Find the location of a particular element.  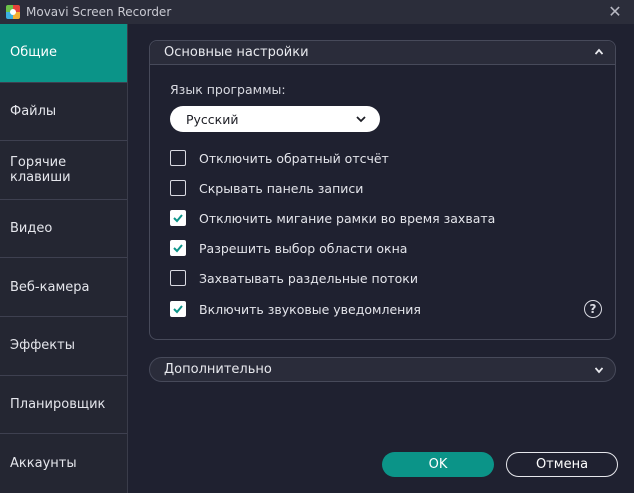

sidebar-item-label: Планировщик is located at coordinates (58, 404).